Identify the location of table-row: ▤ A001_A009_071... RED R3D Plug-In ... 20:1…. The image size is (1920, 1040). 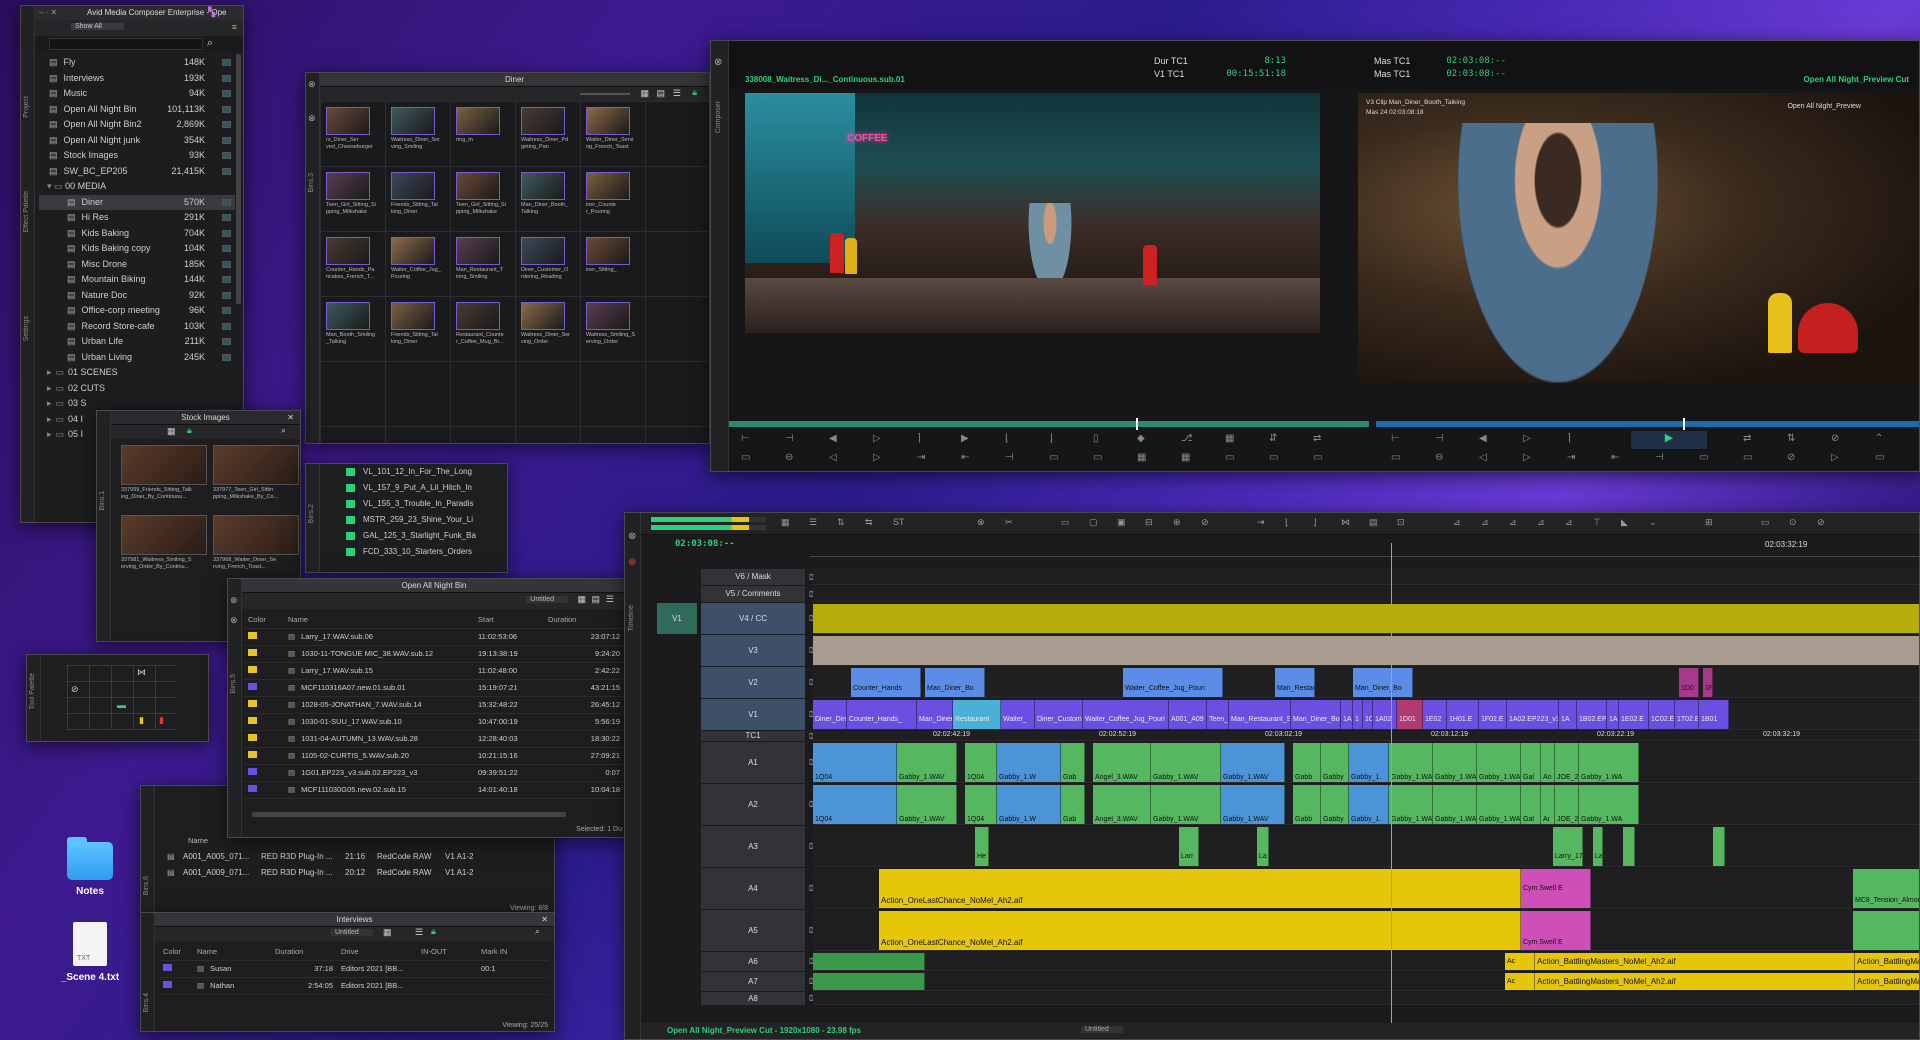
(357, 873).